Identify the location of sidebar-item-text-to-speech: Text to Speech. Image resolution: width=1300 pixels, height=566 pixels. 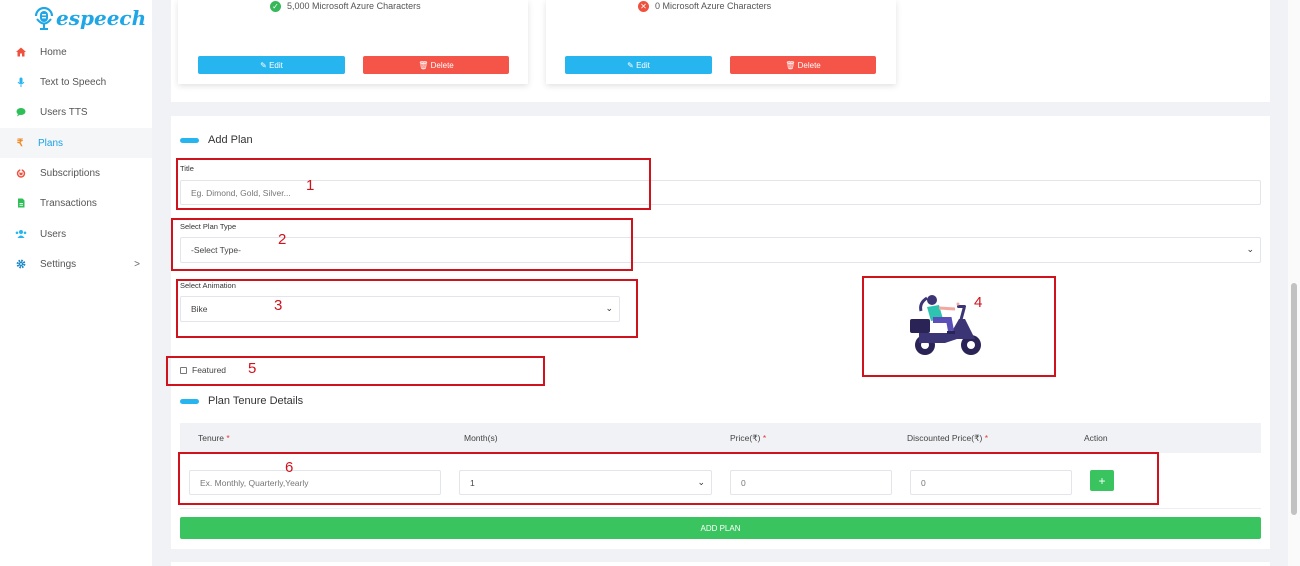
(76, 82).